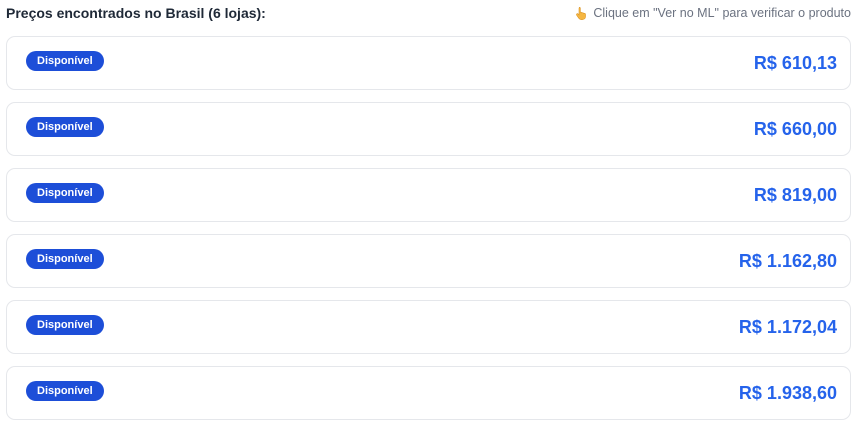  I want to click on offer-card: Disponível R$ 1.172,04, so click(428, 327).